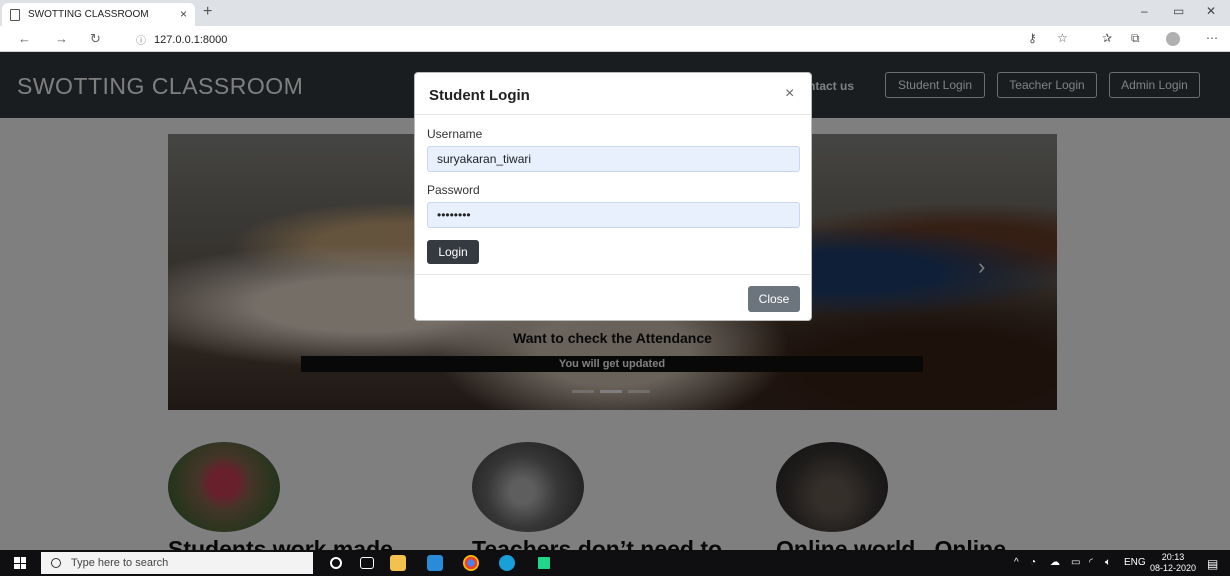  What do you see at coordinates (1107, 38) in the screenshot?
I see `favorites-list-icon: ✰` at bounding box center [1107, 38].